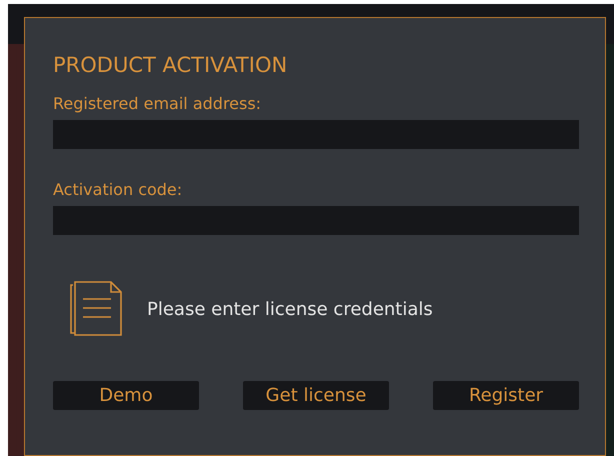 The width and height of the screenshot is (614, 456). Describe the element at coordinates (118, 190) in the screenshot. I see `field-label: Activation code:` at that location.